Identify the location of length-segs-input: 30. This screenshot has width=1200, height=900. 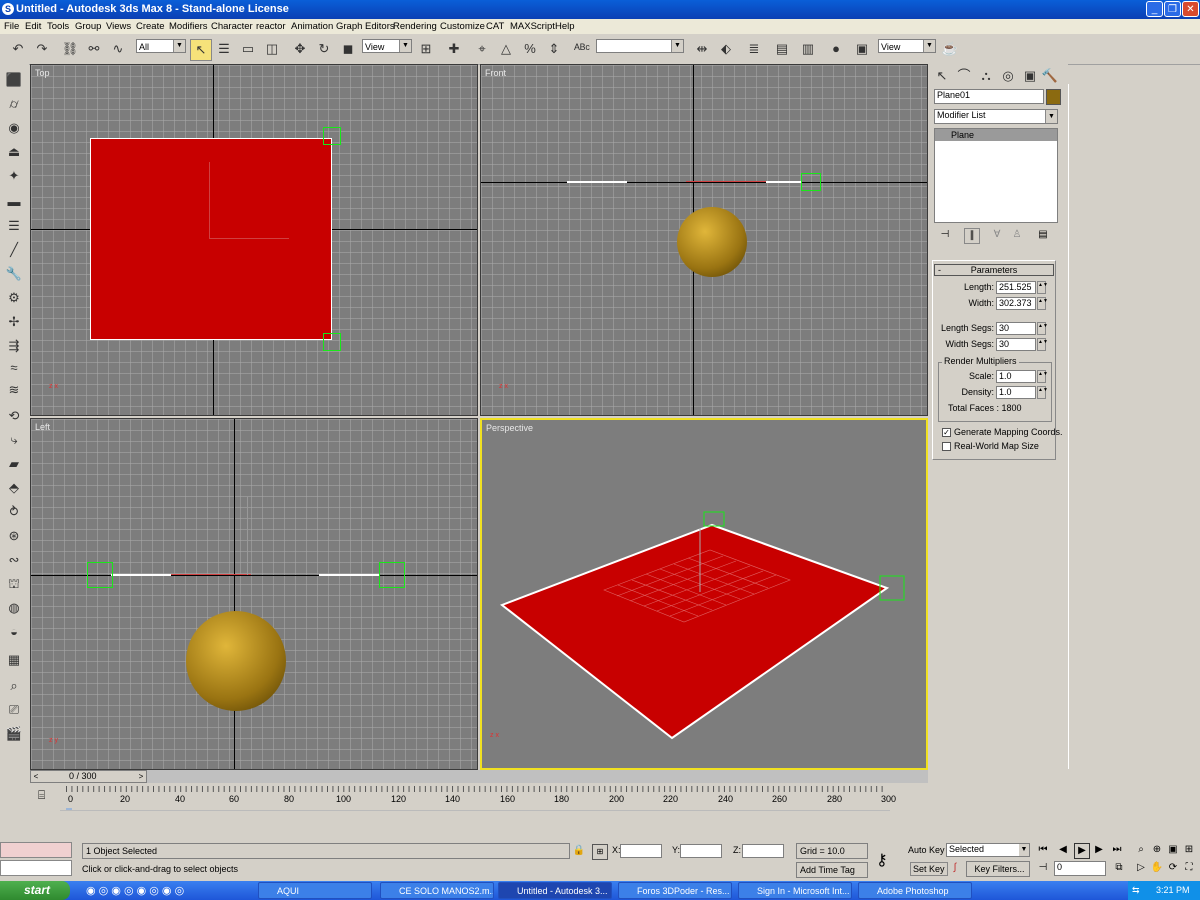
(1016, 328).